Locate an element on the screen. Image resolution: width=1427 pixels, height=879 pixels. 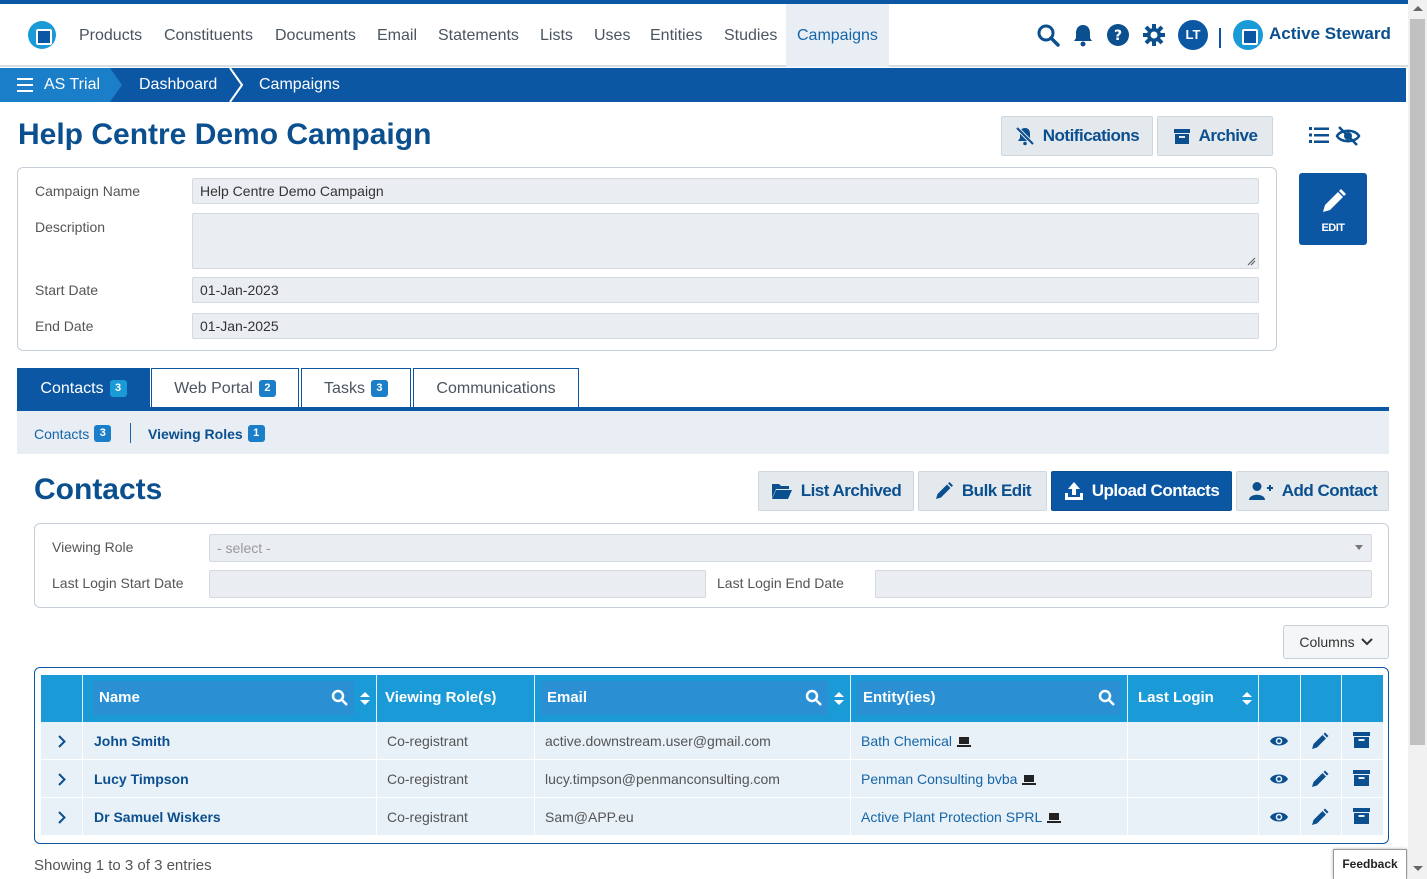
contact-entity-cell: Penman Consulting bvba is located at coordinates (989, 779).